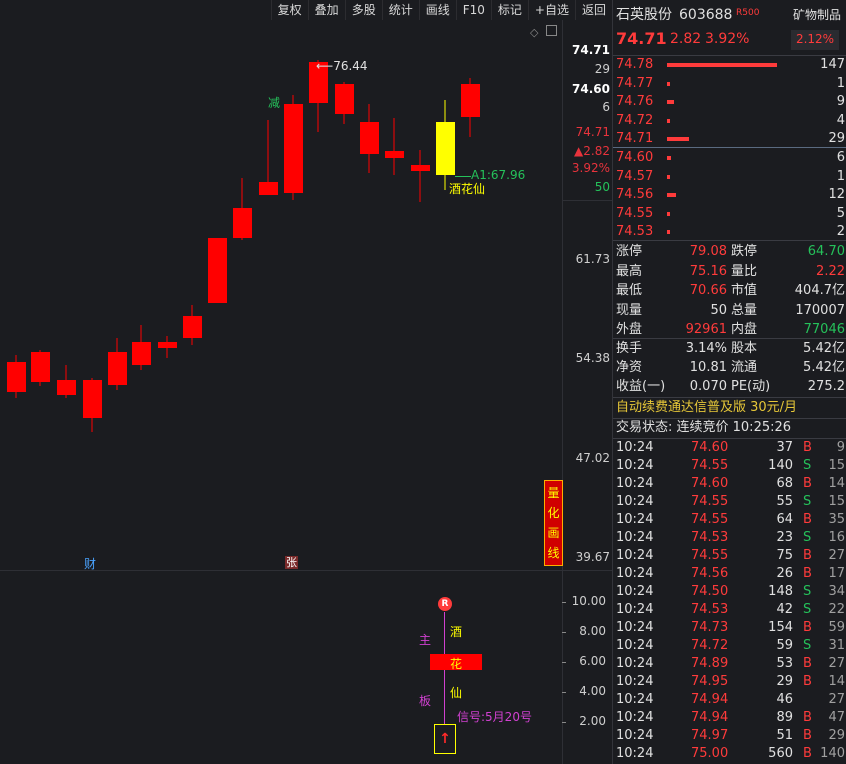  Describe the element at coordinates (509, 10) in the screenshot. I see `toolbar-button: 标记` at that location.